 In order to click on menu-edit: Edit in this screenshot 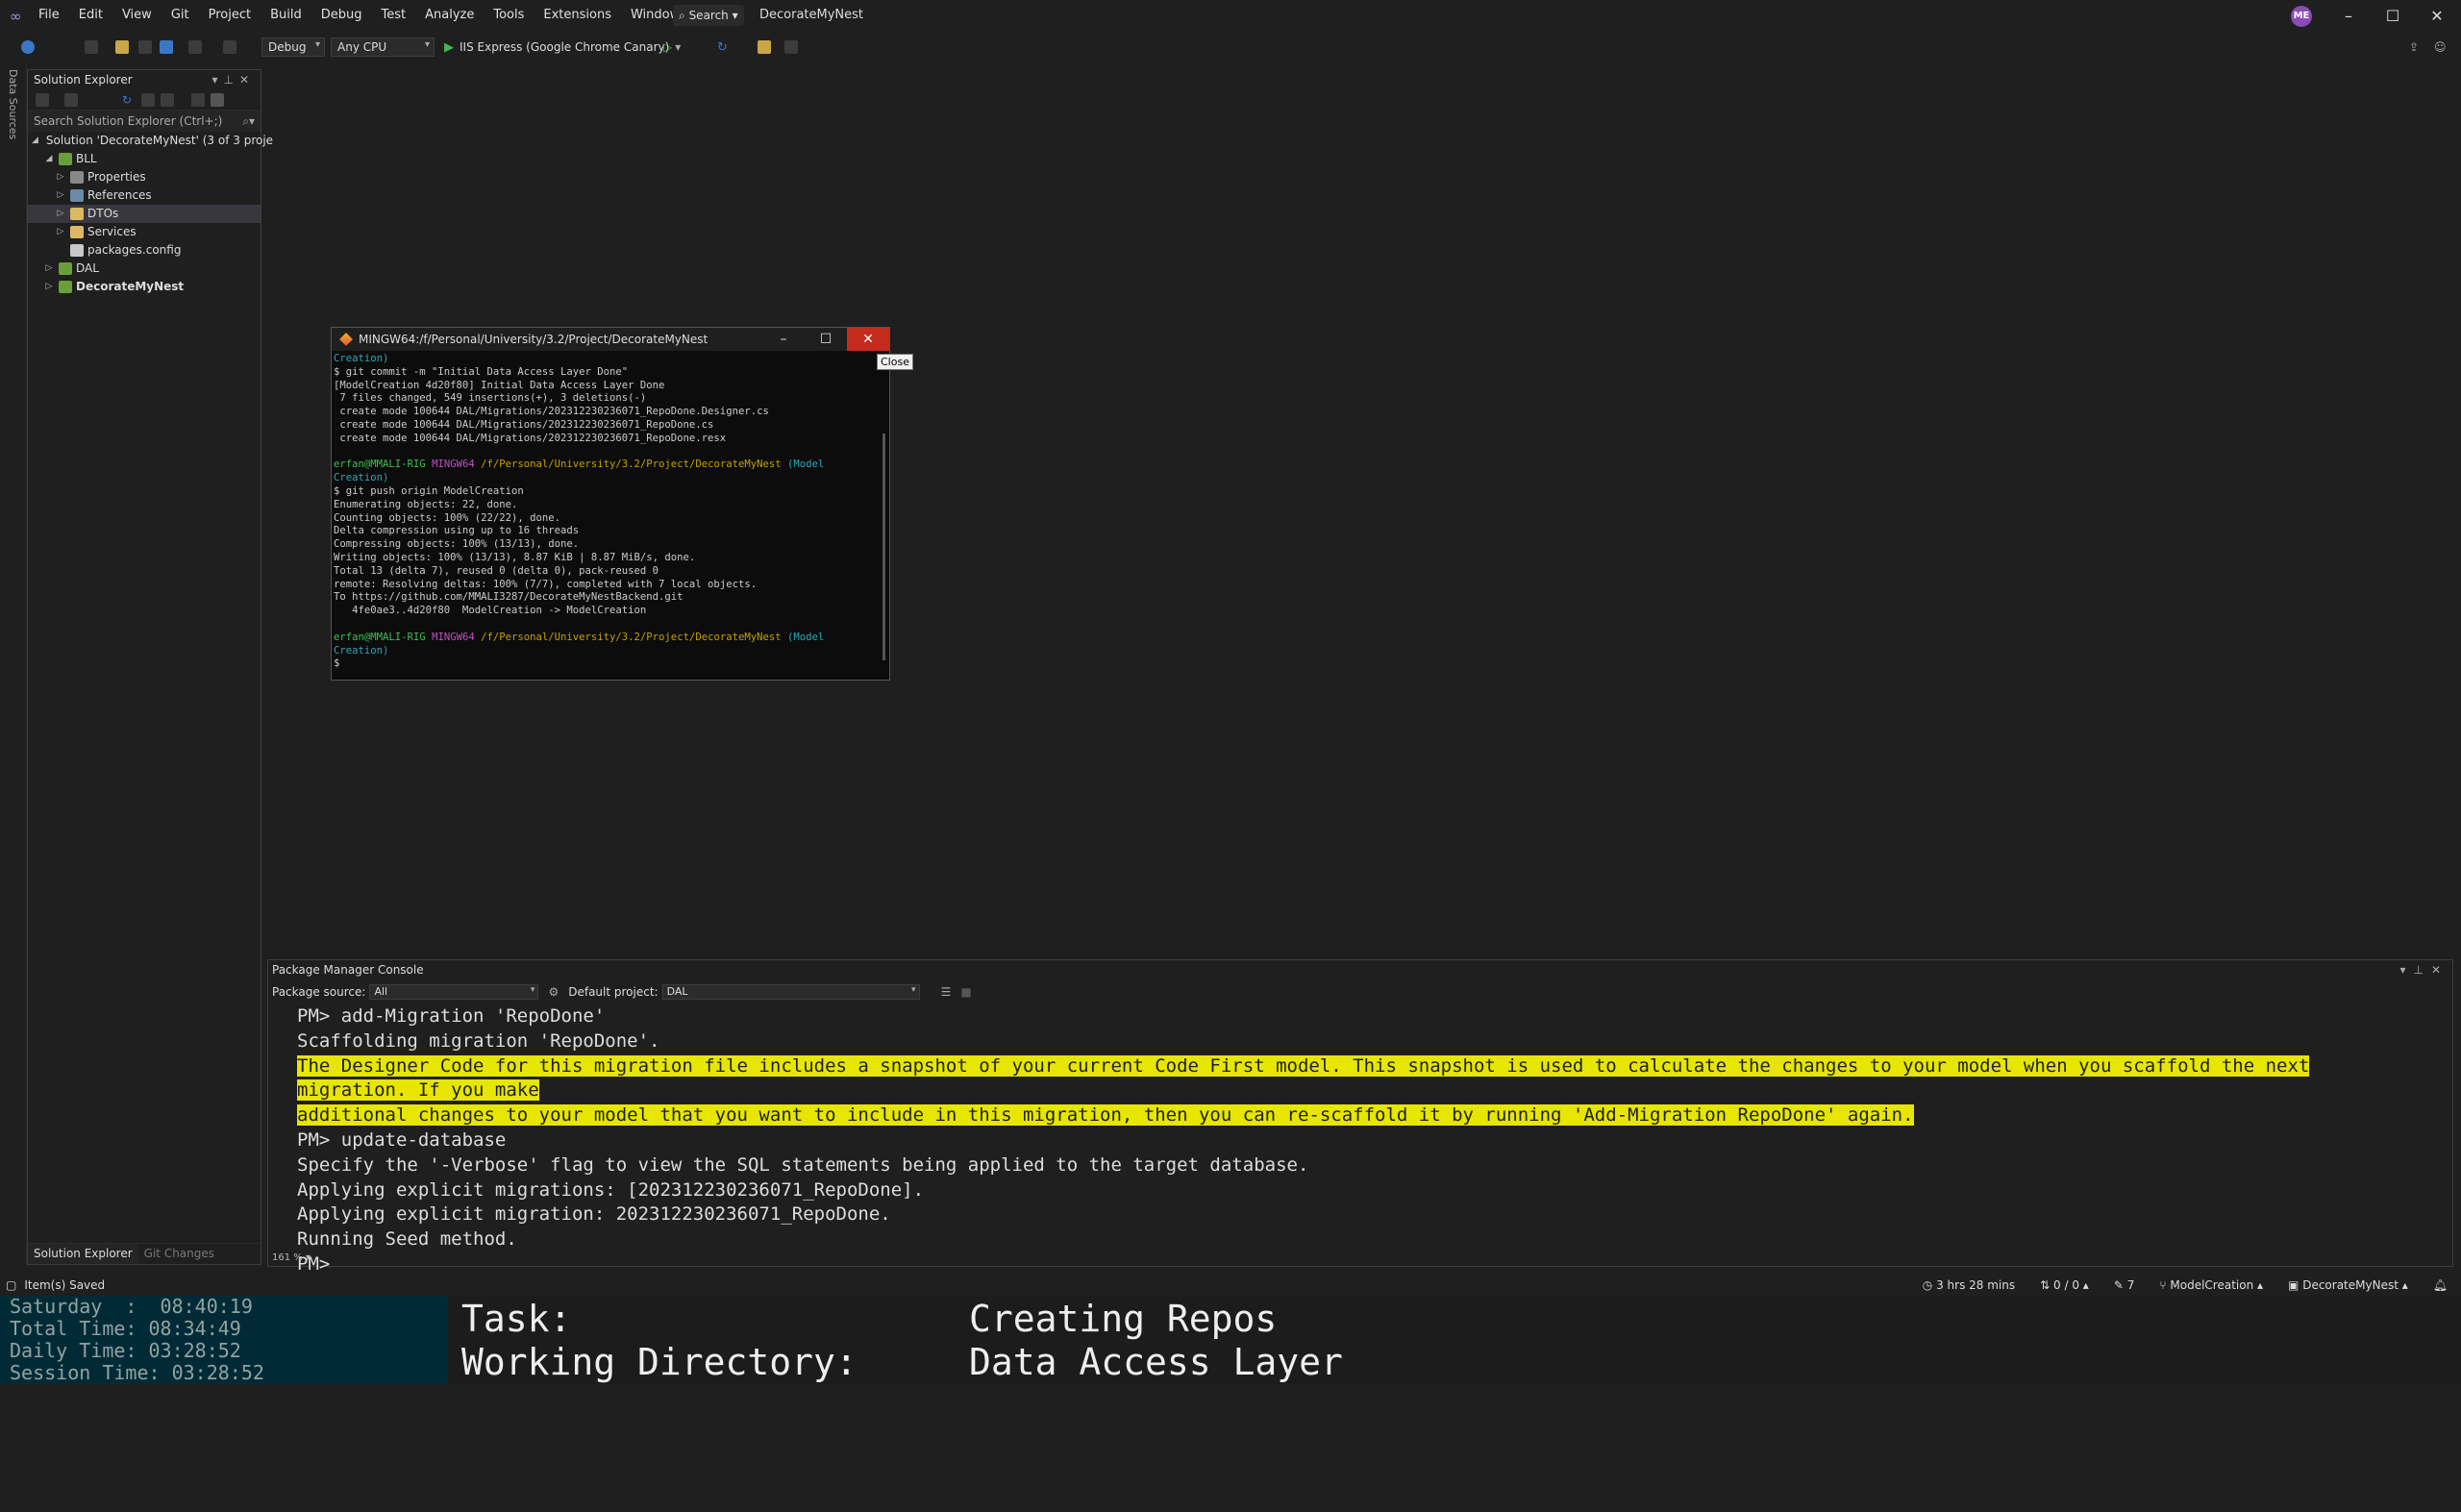, I will do `click(91, 16)`.